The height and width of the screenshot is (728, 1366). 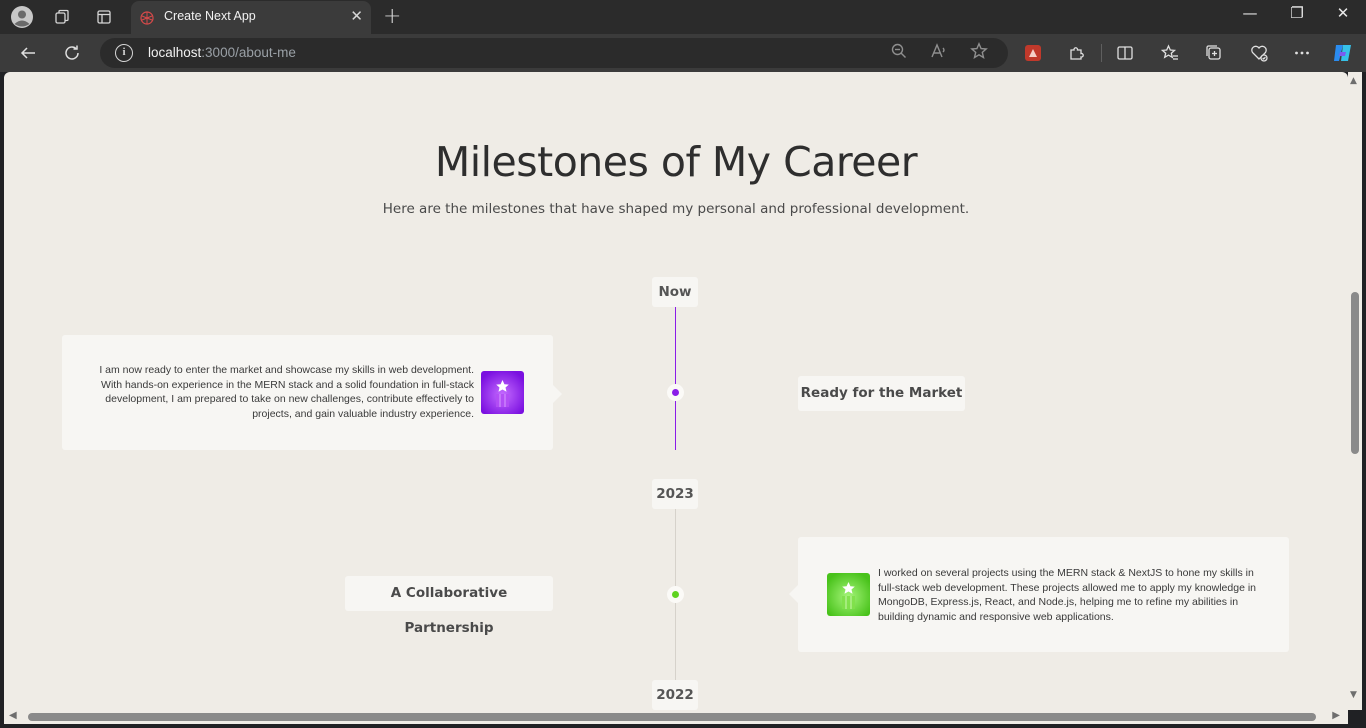 I want to click on new-tab-icon: +, so click(x=392, y=16).